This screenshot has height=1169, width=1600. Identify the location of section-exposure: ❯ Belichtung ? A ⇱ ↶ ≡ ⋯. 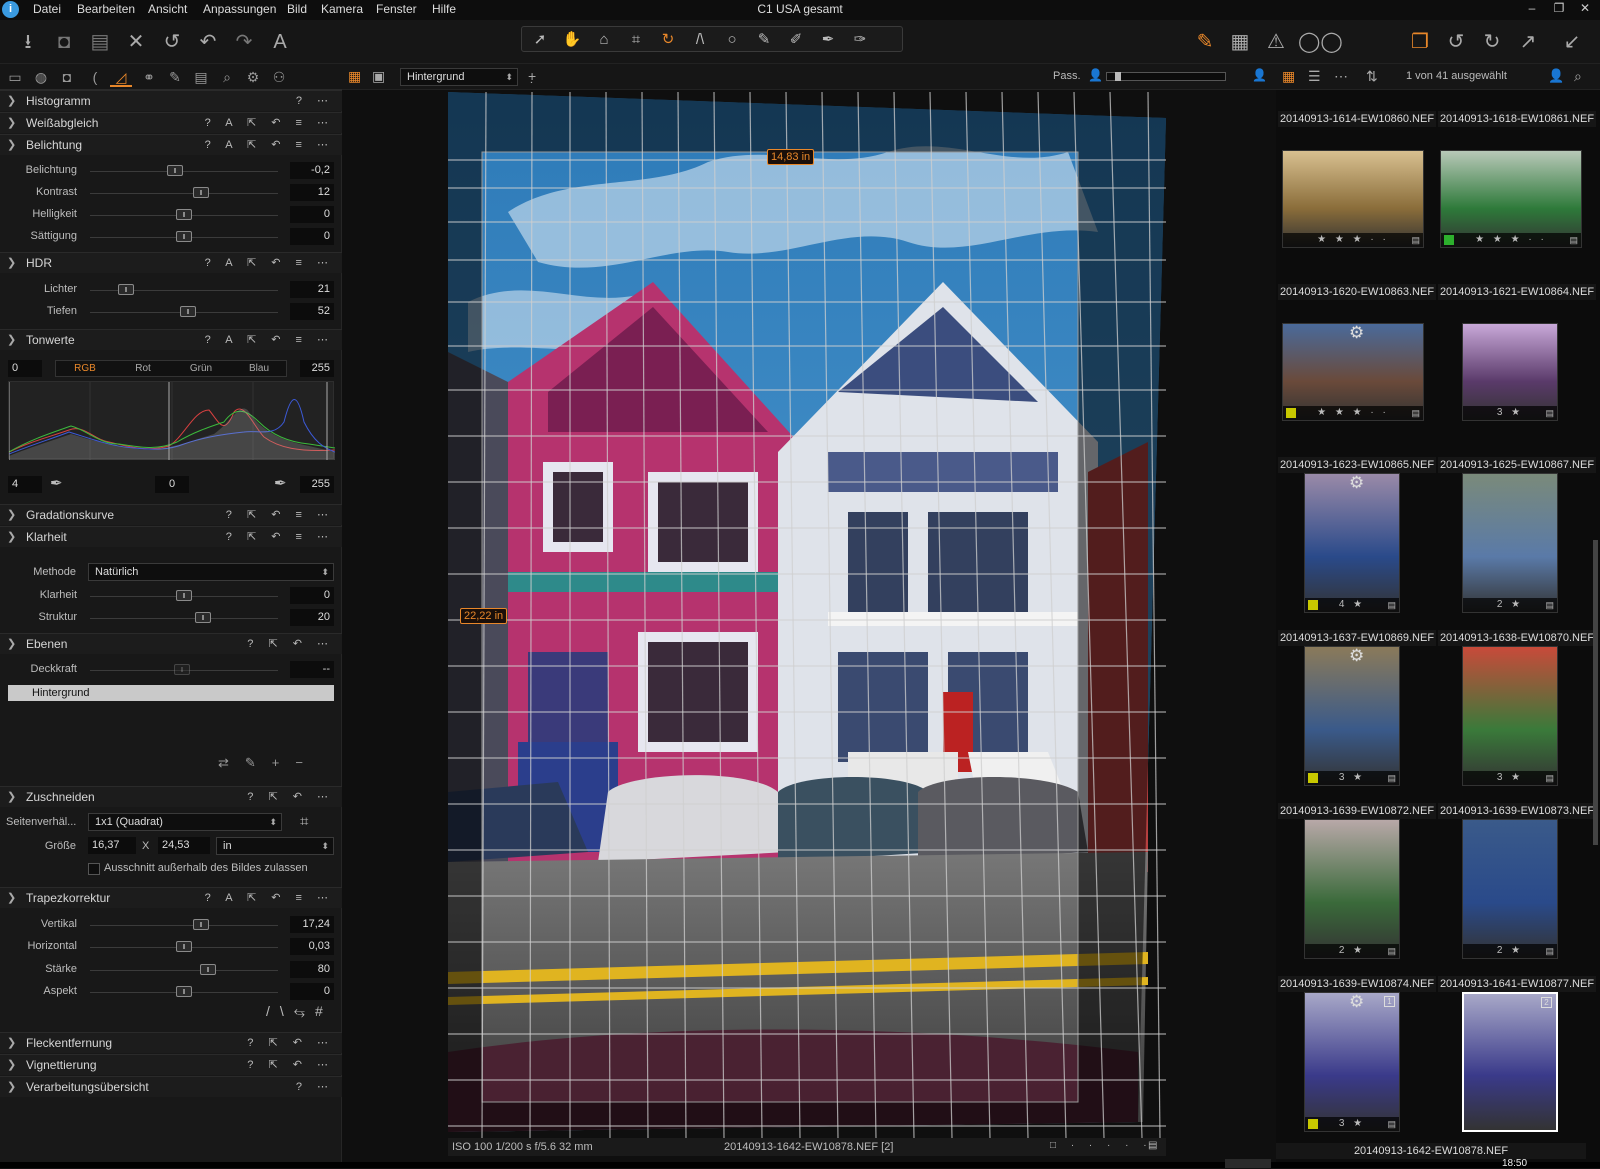
(171, 144).